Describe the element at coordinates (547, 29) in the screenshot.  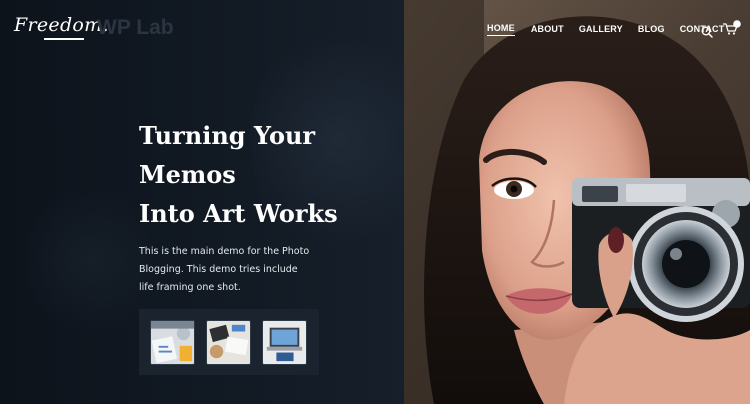
I see `nav-about: ABOUT` at that location.